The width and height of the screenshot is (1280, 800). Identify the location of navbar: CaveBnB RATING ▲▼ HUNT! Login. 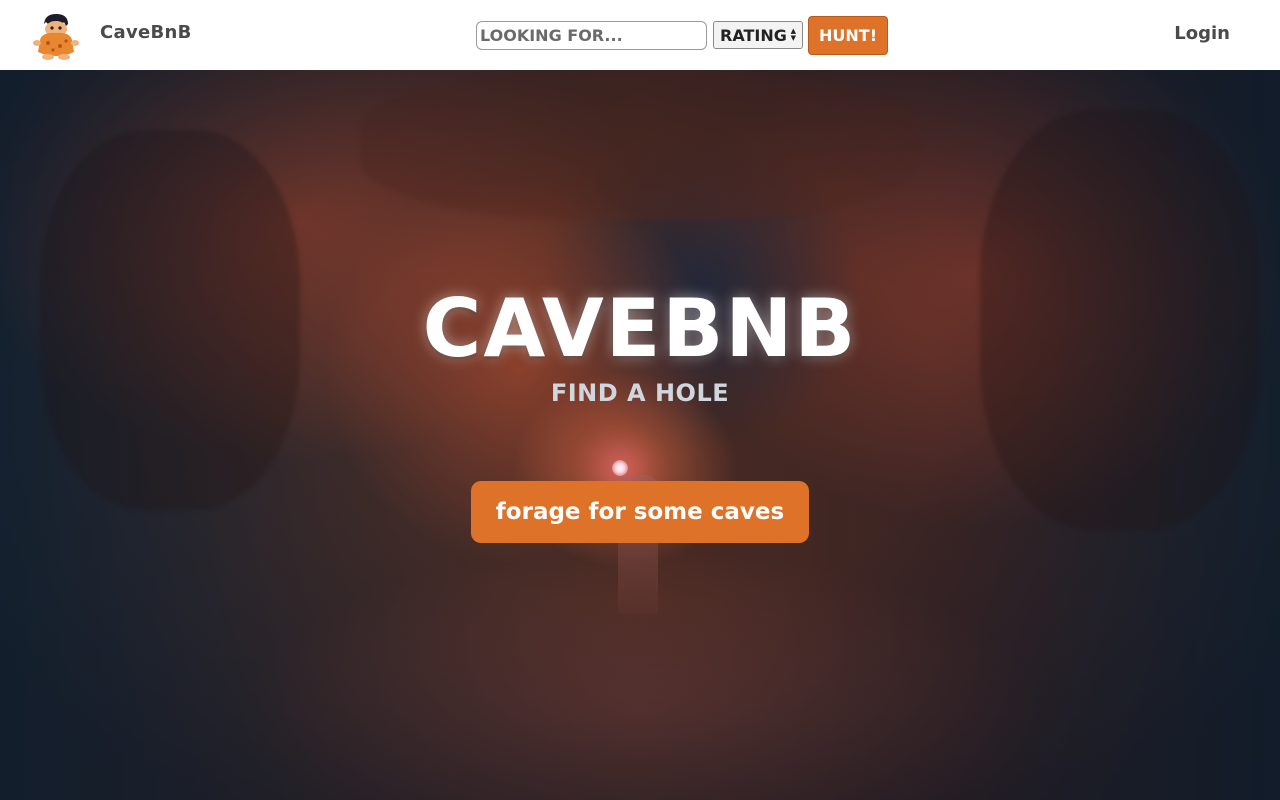
(640, 35).